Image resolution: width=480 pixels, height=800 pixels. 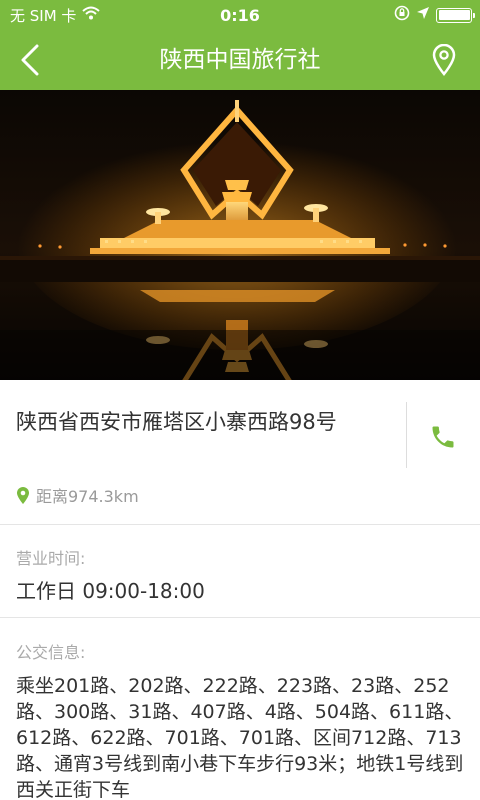 What do you see at coordinates (91, 15) in the screenshot?
I see `wifi-icon` at bounding box center [91, 15].